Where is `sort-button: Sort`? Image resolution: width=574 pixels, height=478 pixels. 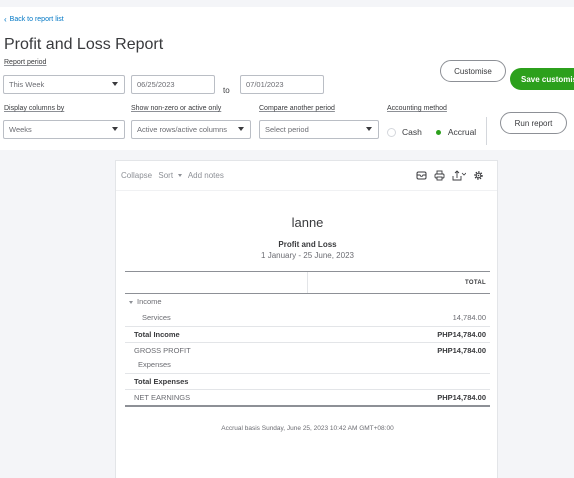 sort-button: Sort is located at coordinates (170, 175).